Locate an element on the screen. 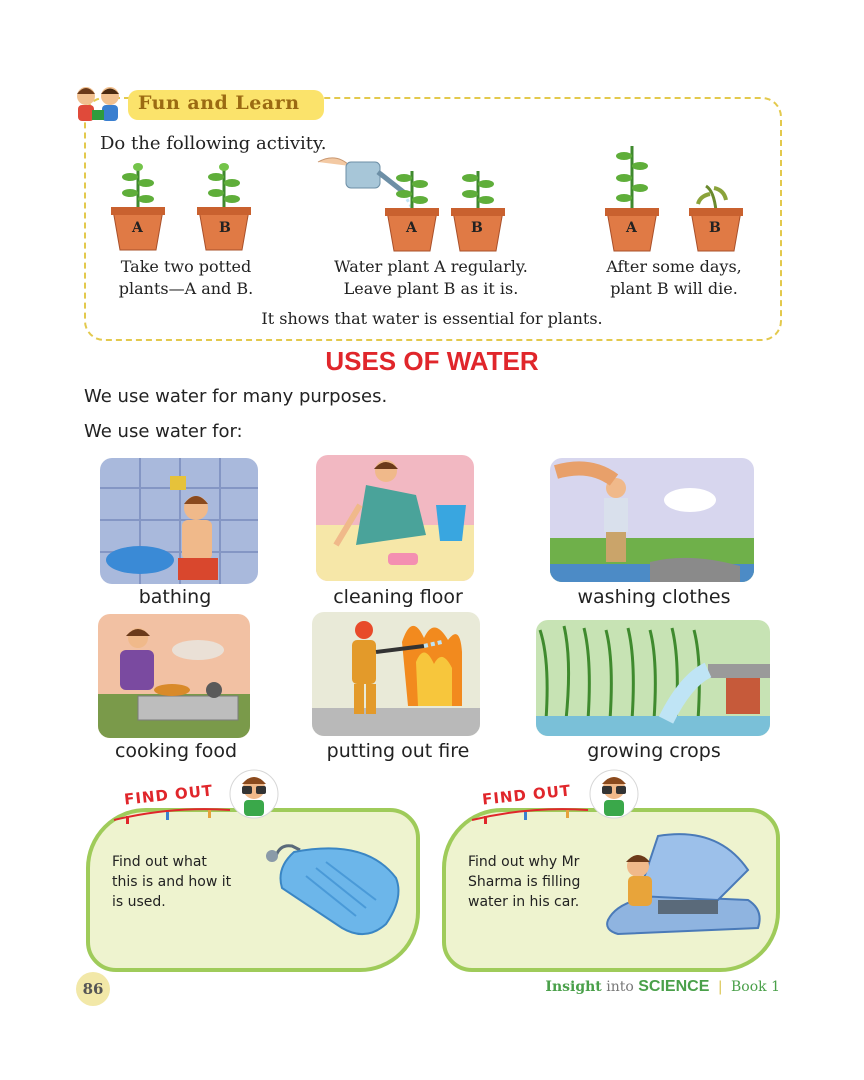  step1-line1: Take two potted is located at coordinates (186, 266).